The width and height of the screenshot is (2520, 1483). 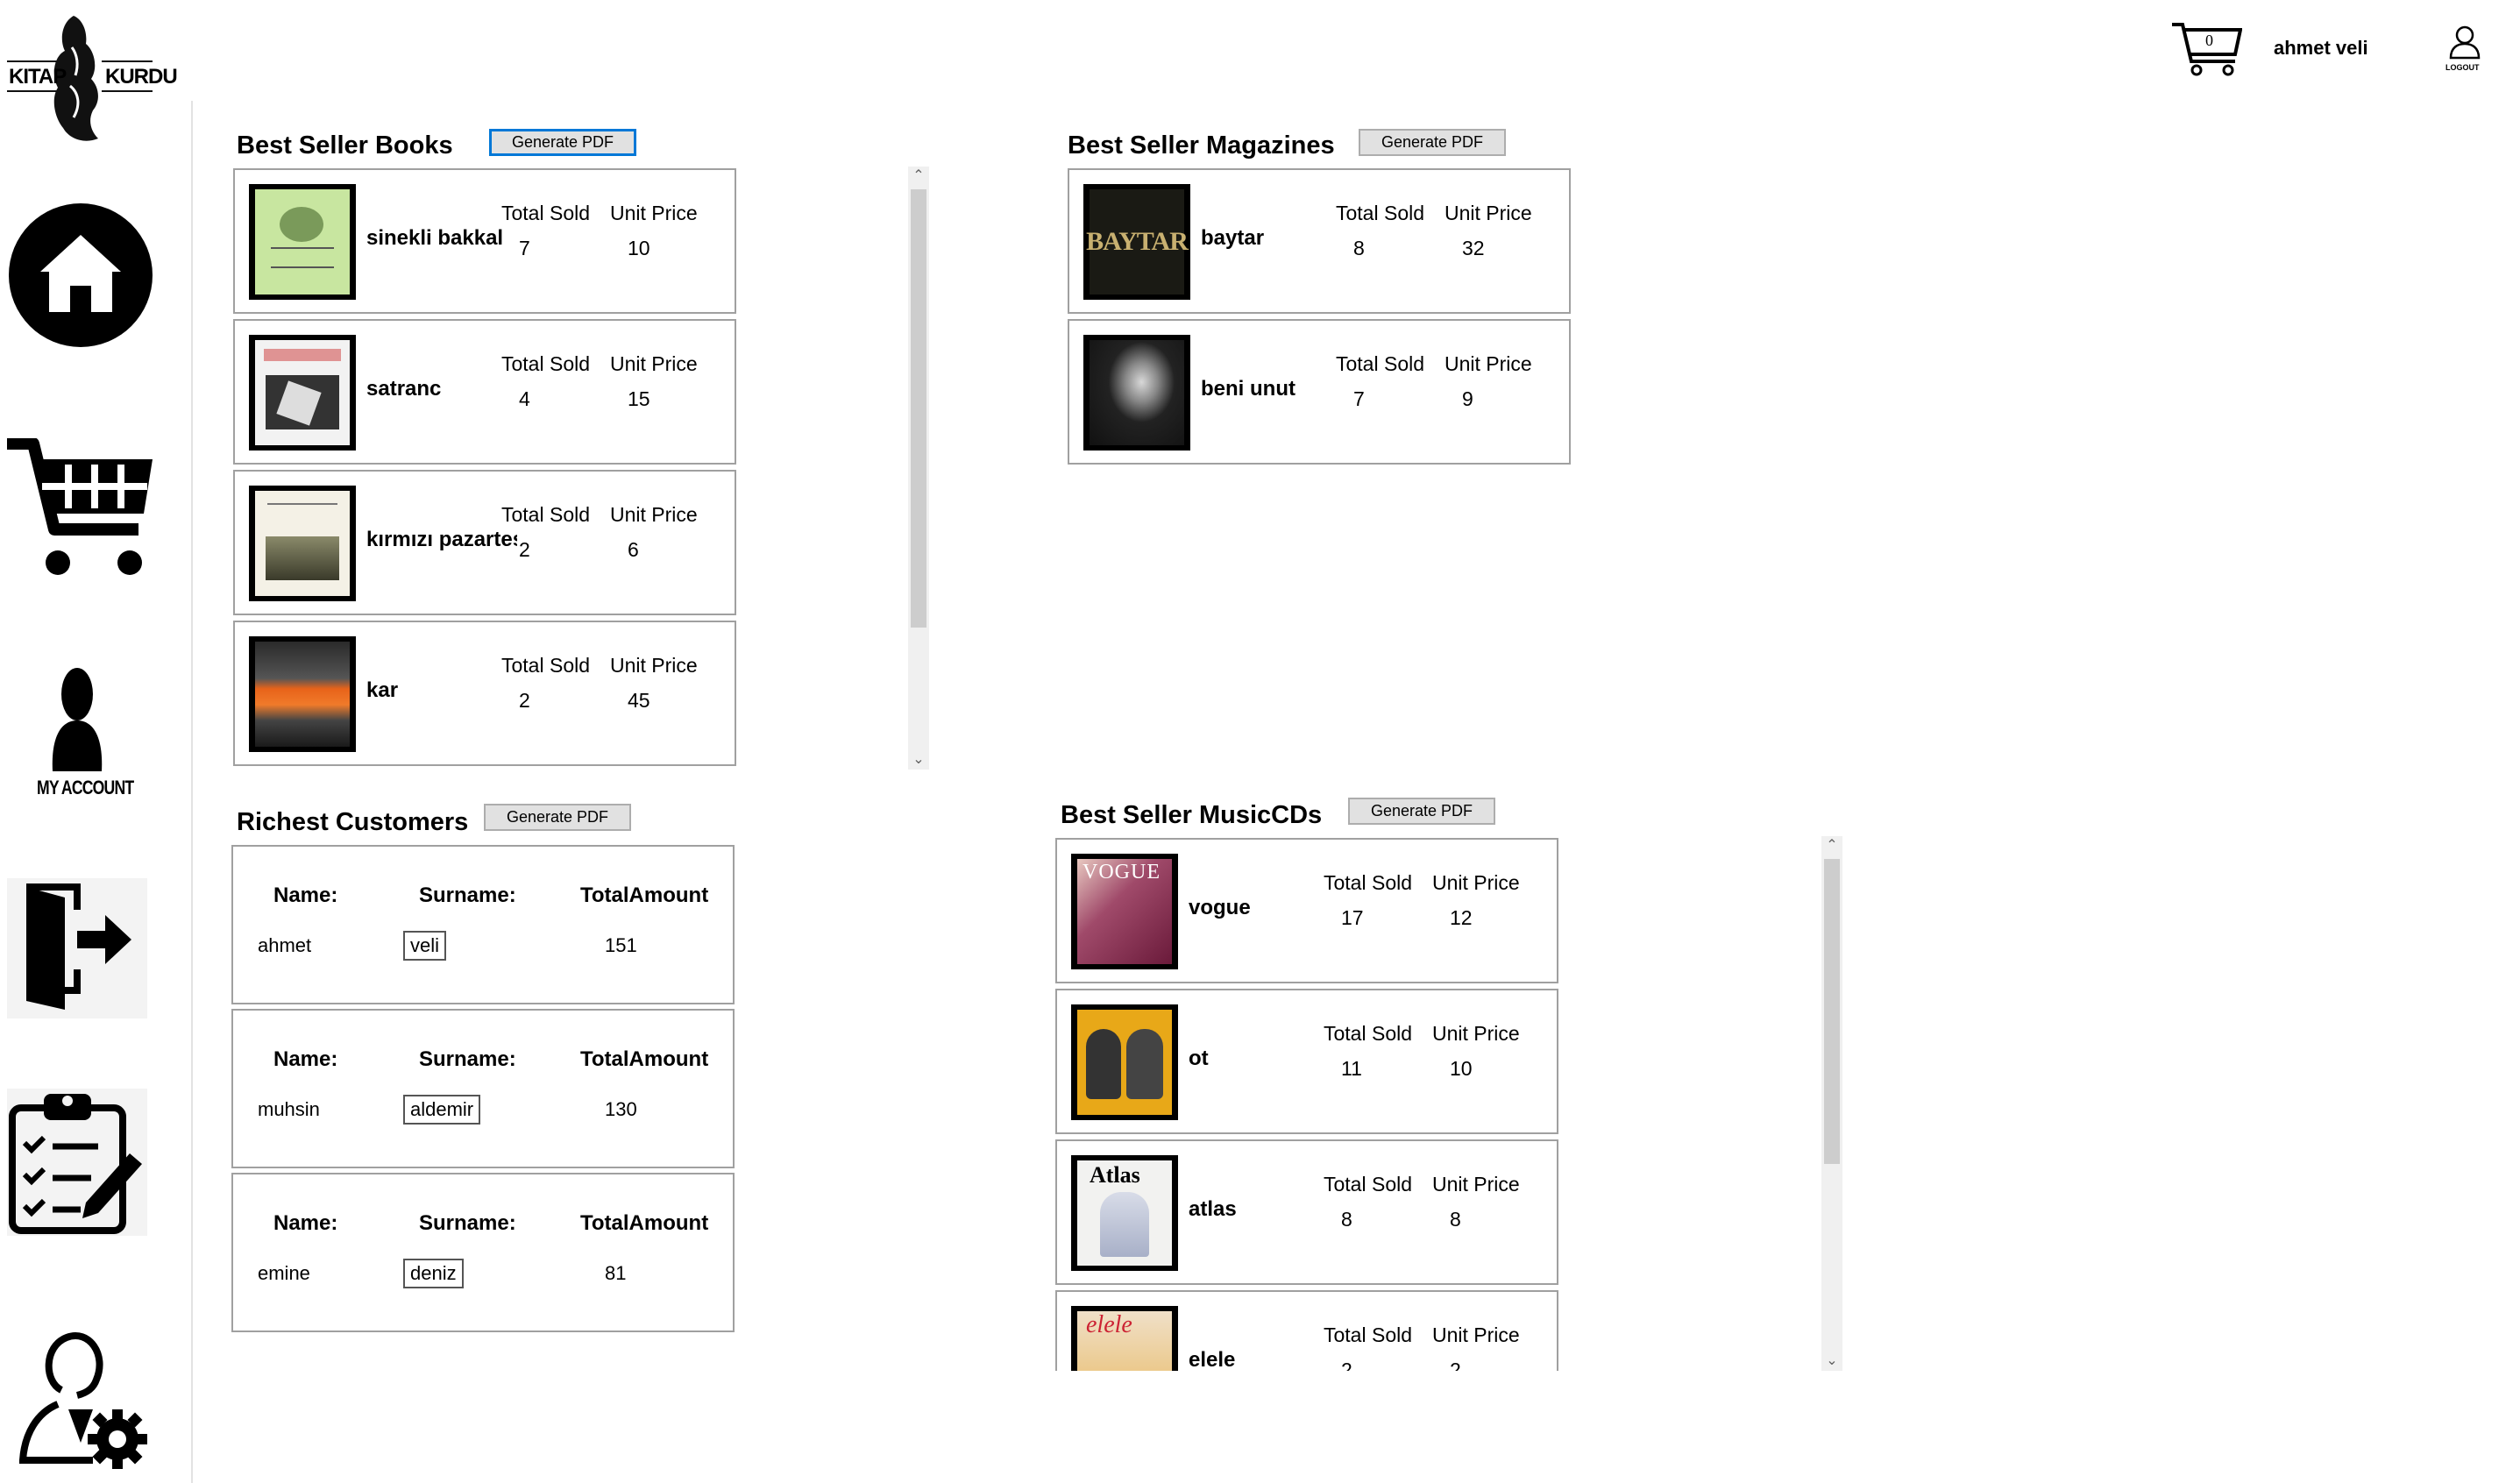 I want to click on books-scrollbar: ⌃ ⌄, so click(x=918, y=468).